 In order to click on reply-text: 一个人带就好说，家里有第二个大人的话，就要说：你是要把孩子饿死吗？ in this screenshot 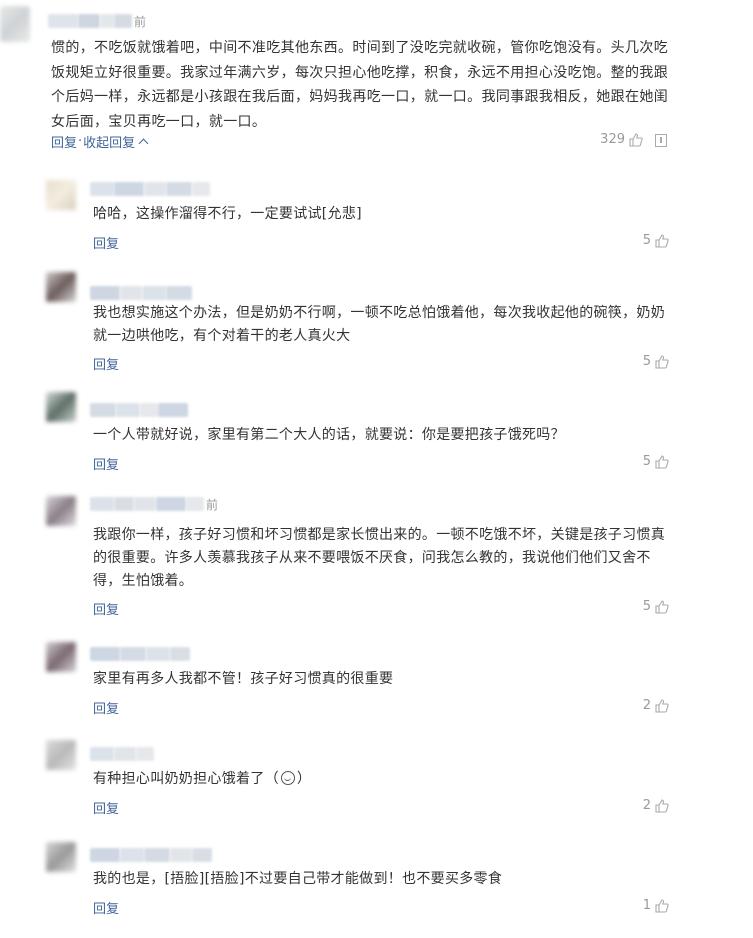, I will do `click(329, 435)`.